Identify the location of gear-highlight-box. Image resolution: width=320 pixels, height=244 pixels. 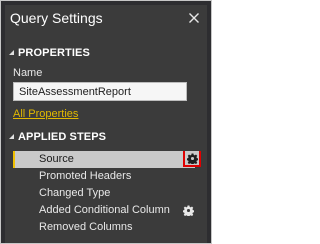
(192, 159).